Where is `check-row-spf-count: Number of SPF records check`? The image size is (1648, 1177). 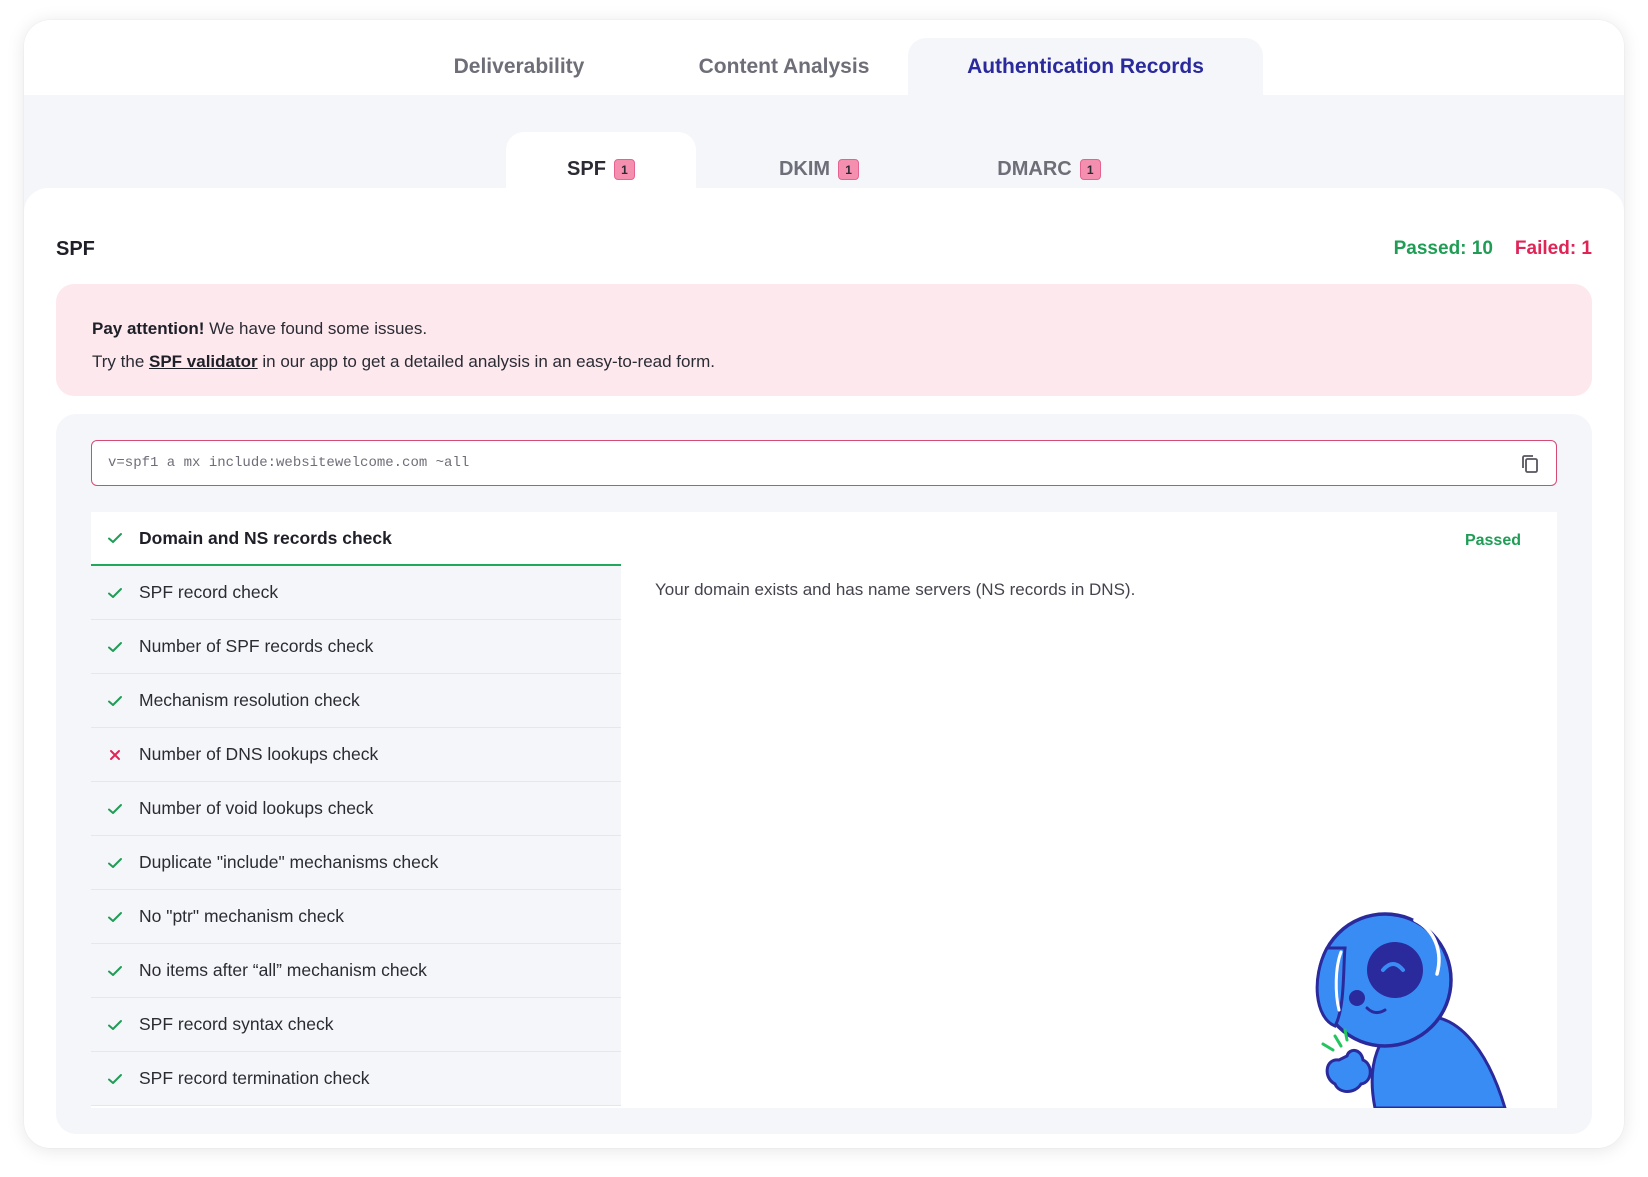 check-row-spf-count: Number of SPF records check is located at coordinates (356, 647).